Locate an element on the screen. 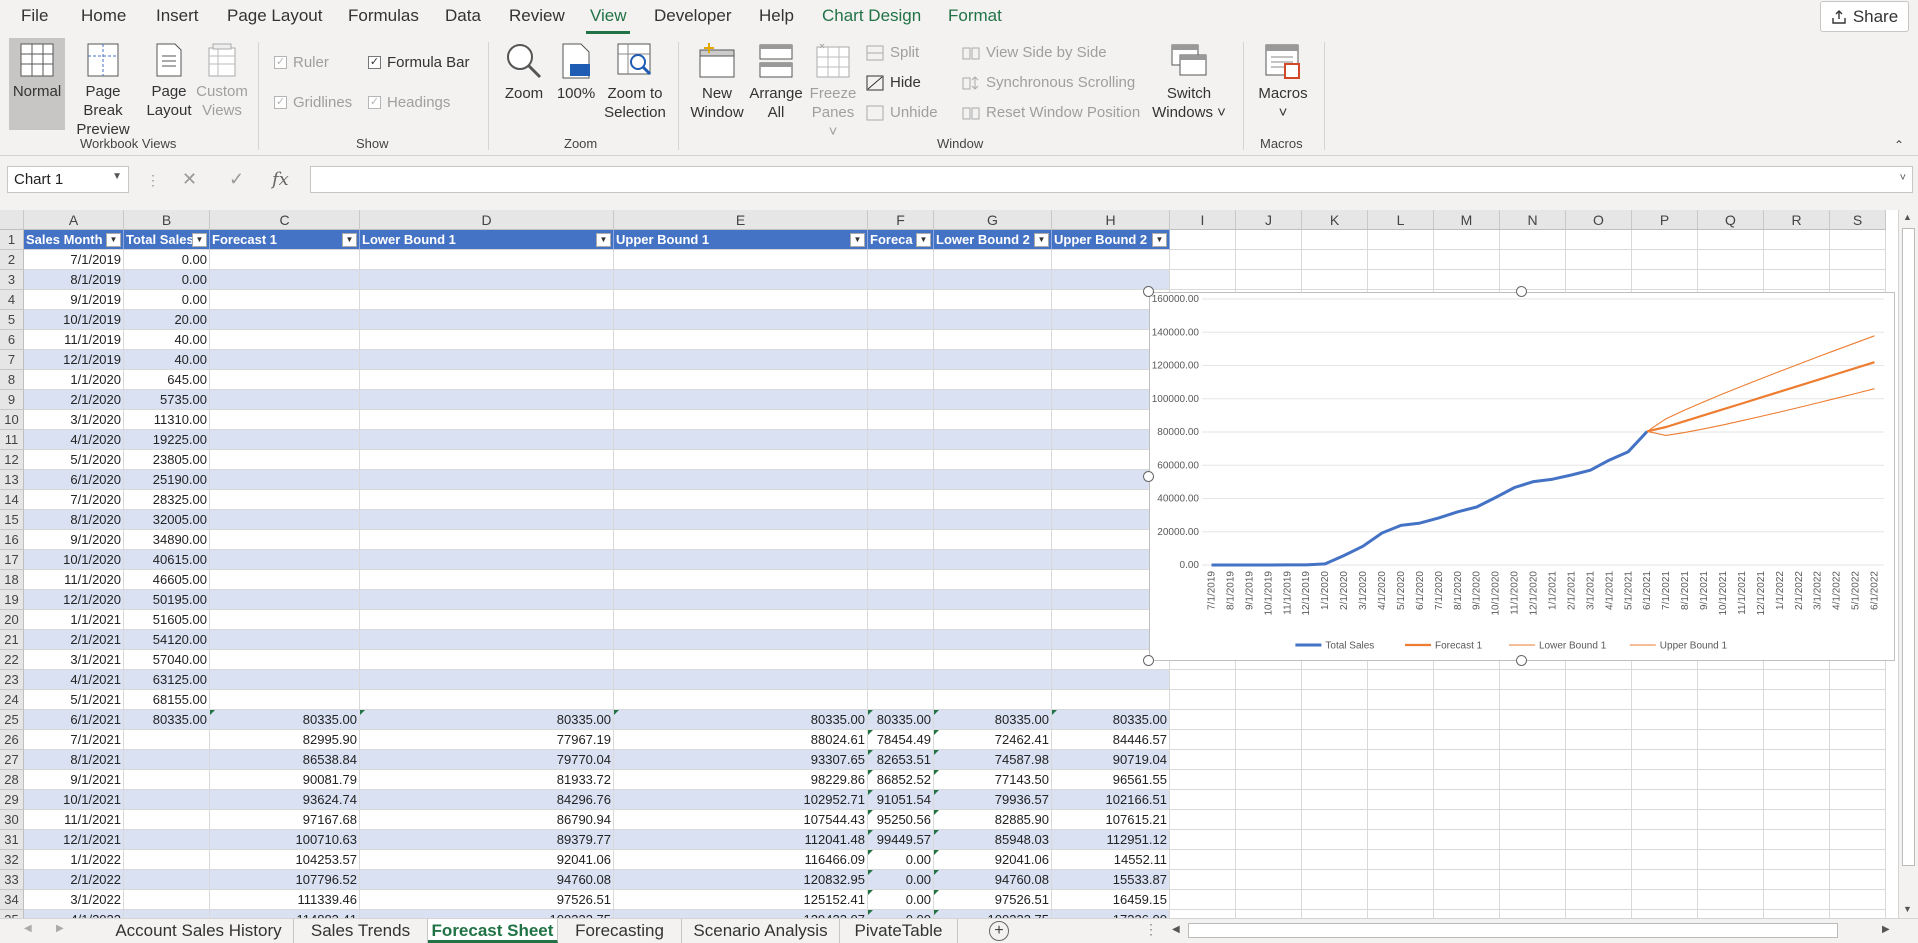  row-header: 12 is located at coordinates (12, 460).